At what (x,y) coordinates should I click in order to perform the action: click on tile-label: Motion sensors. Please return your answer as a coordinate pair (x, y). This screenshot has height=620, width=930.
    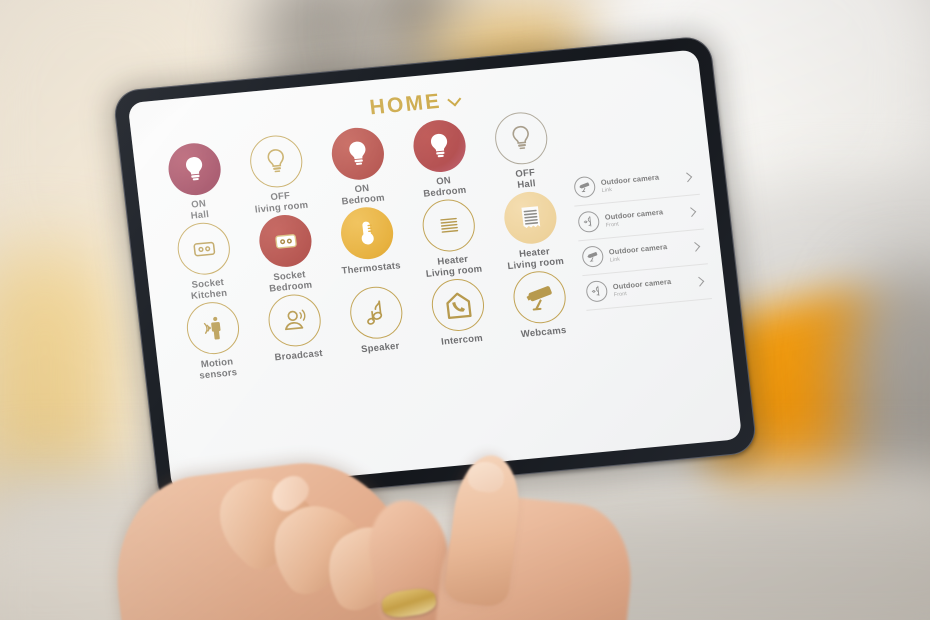
    Looking at the image, I should click on (218, 368).